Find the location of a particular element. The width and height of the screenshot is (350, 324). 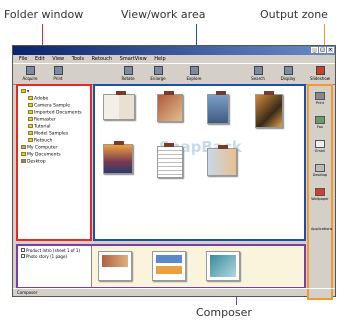

thumbnail-sunset is located at coordinates (118, 157).